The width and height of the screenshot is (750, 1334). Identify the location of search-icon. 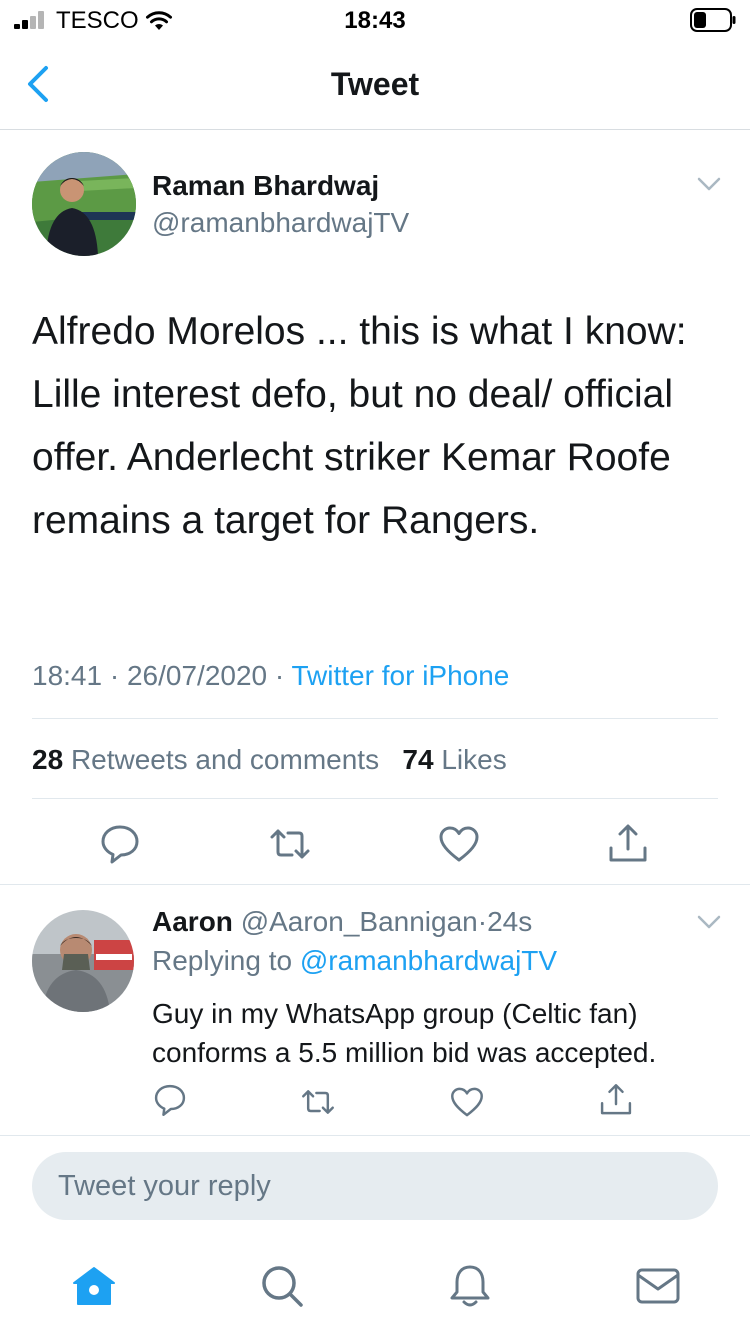
(282, 1286).